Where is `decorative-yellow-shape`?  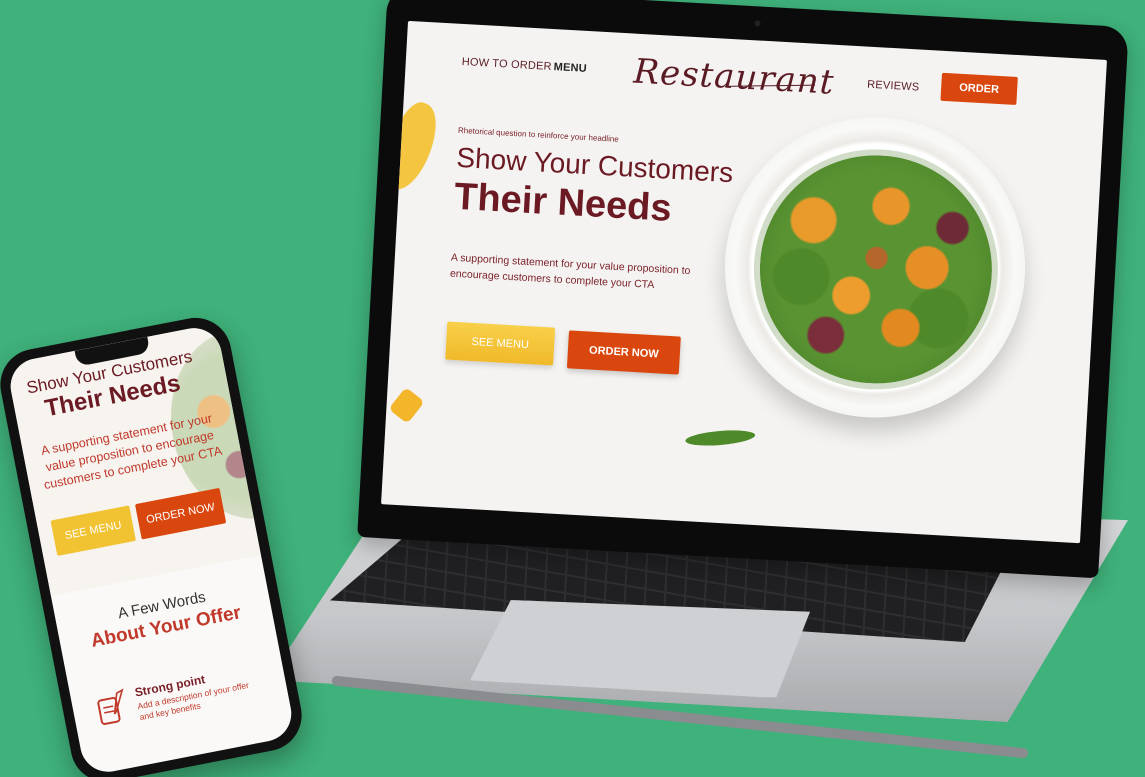
decorative-yellow-shape is located at coordinates (414, 146).